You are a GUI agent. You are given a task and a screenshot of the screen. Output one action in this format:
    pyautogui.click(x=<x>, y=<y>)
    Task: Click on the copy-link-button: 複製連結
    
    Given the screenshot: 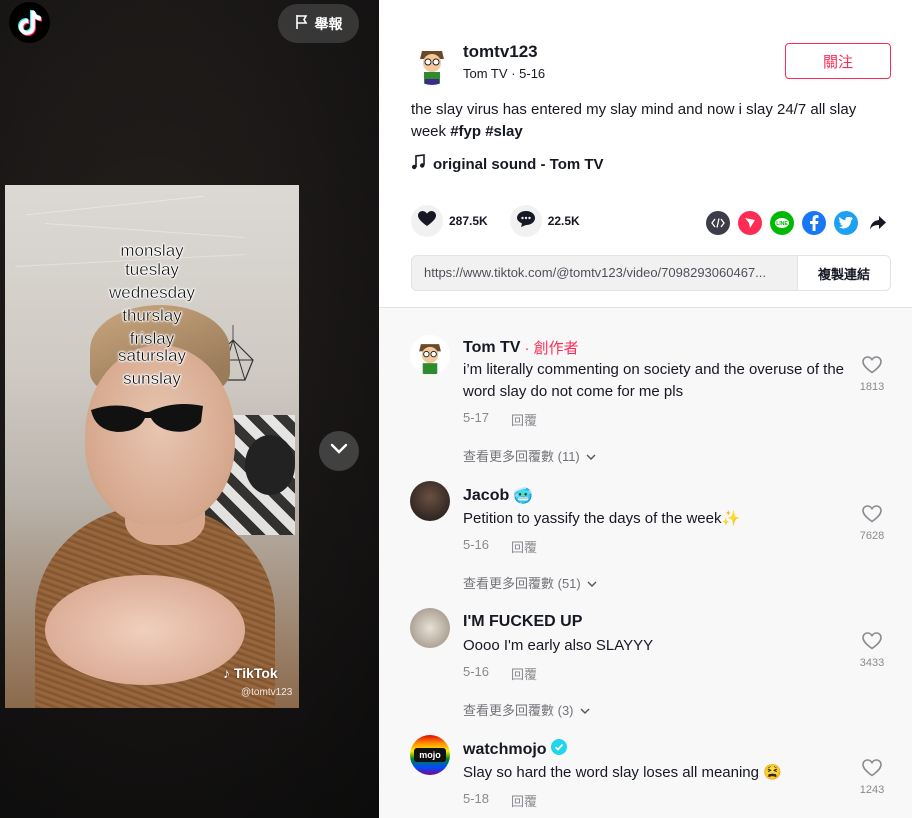 What is the action you would take?
    pyautogui.click(x=843, y=273)
    